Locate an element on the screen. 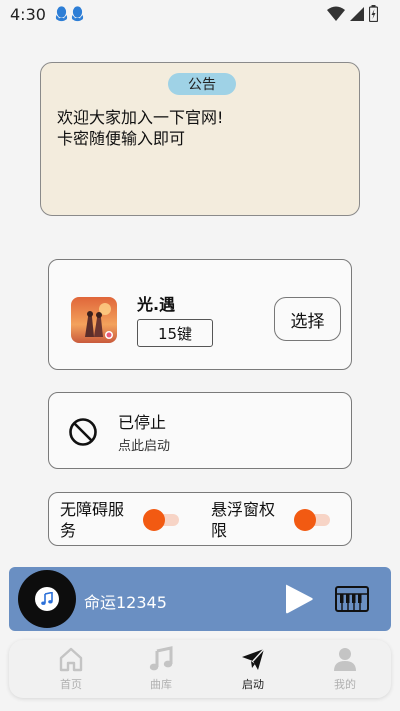 The width and height of the screenshot is (400, 711). accessibility-service-toggle is located at coordinates (161, 520).